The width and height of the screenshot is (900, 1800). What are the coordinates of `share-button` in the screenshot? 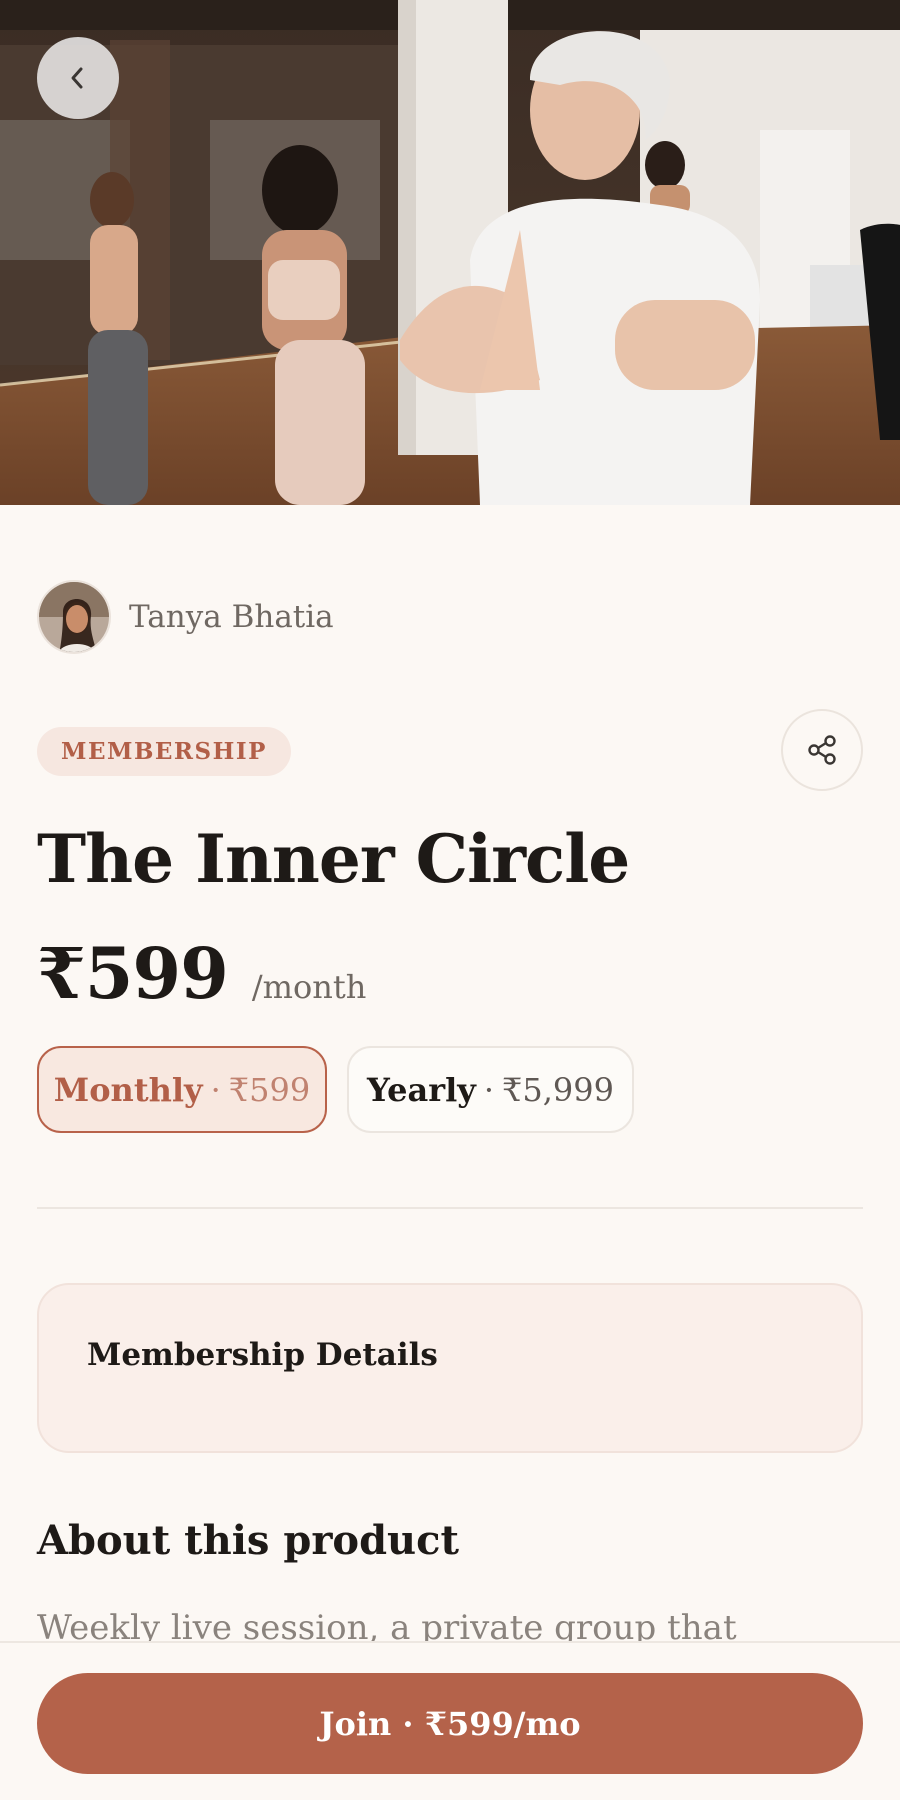 It's located at (822, 750).